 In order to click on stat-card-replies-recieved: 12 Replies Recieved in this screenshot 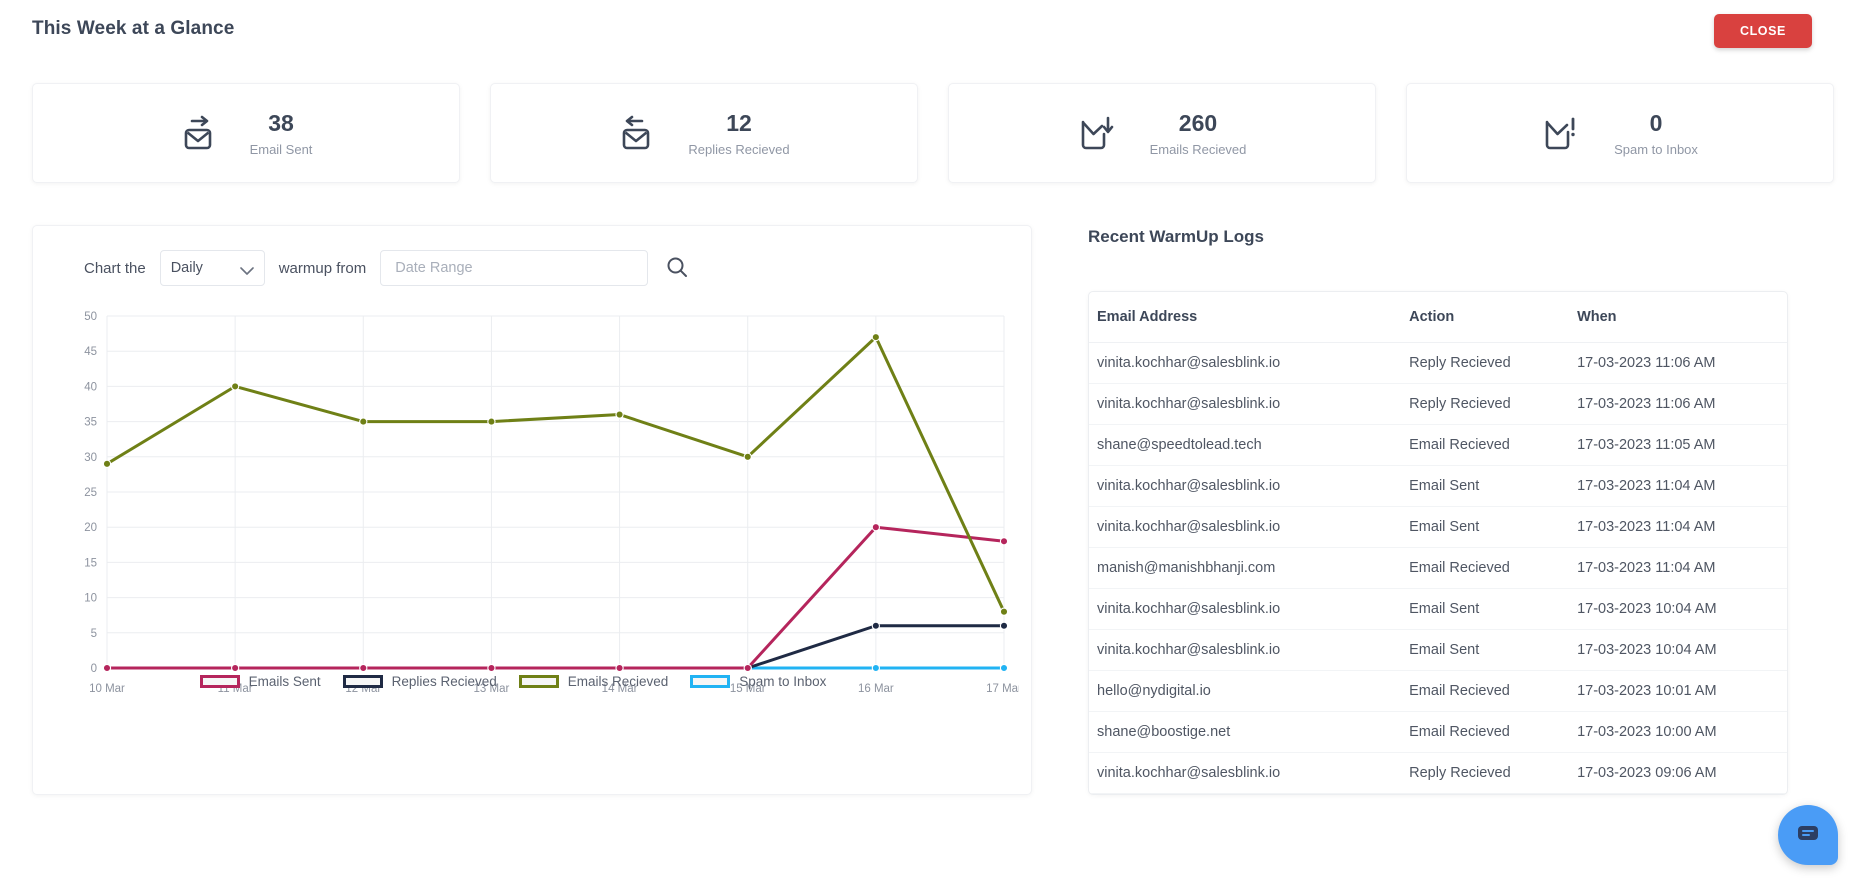, I will do `click(704, 133)`.